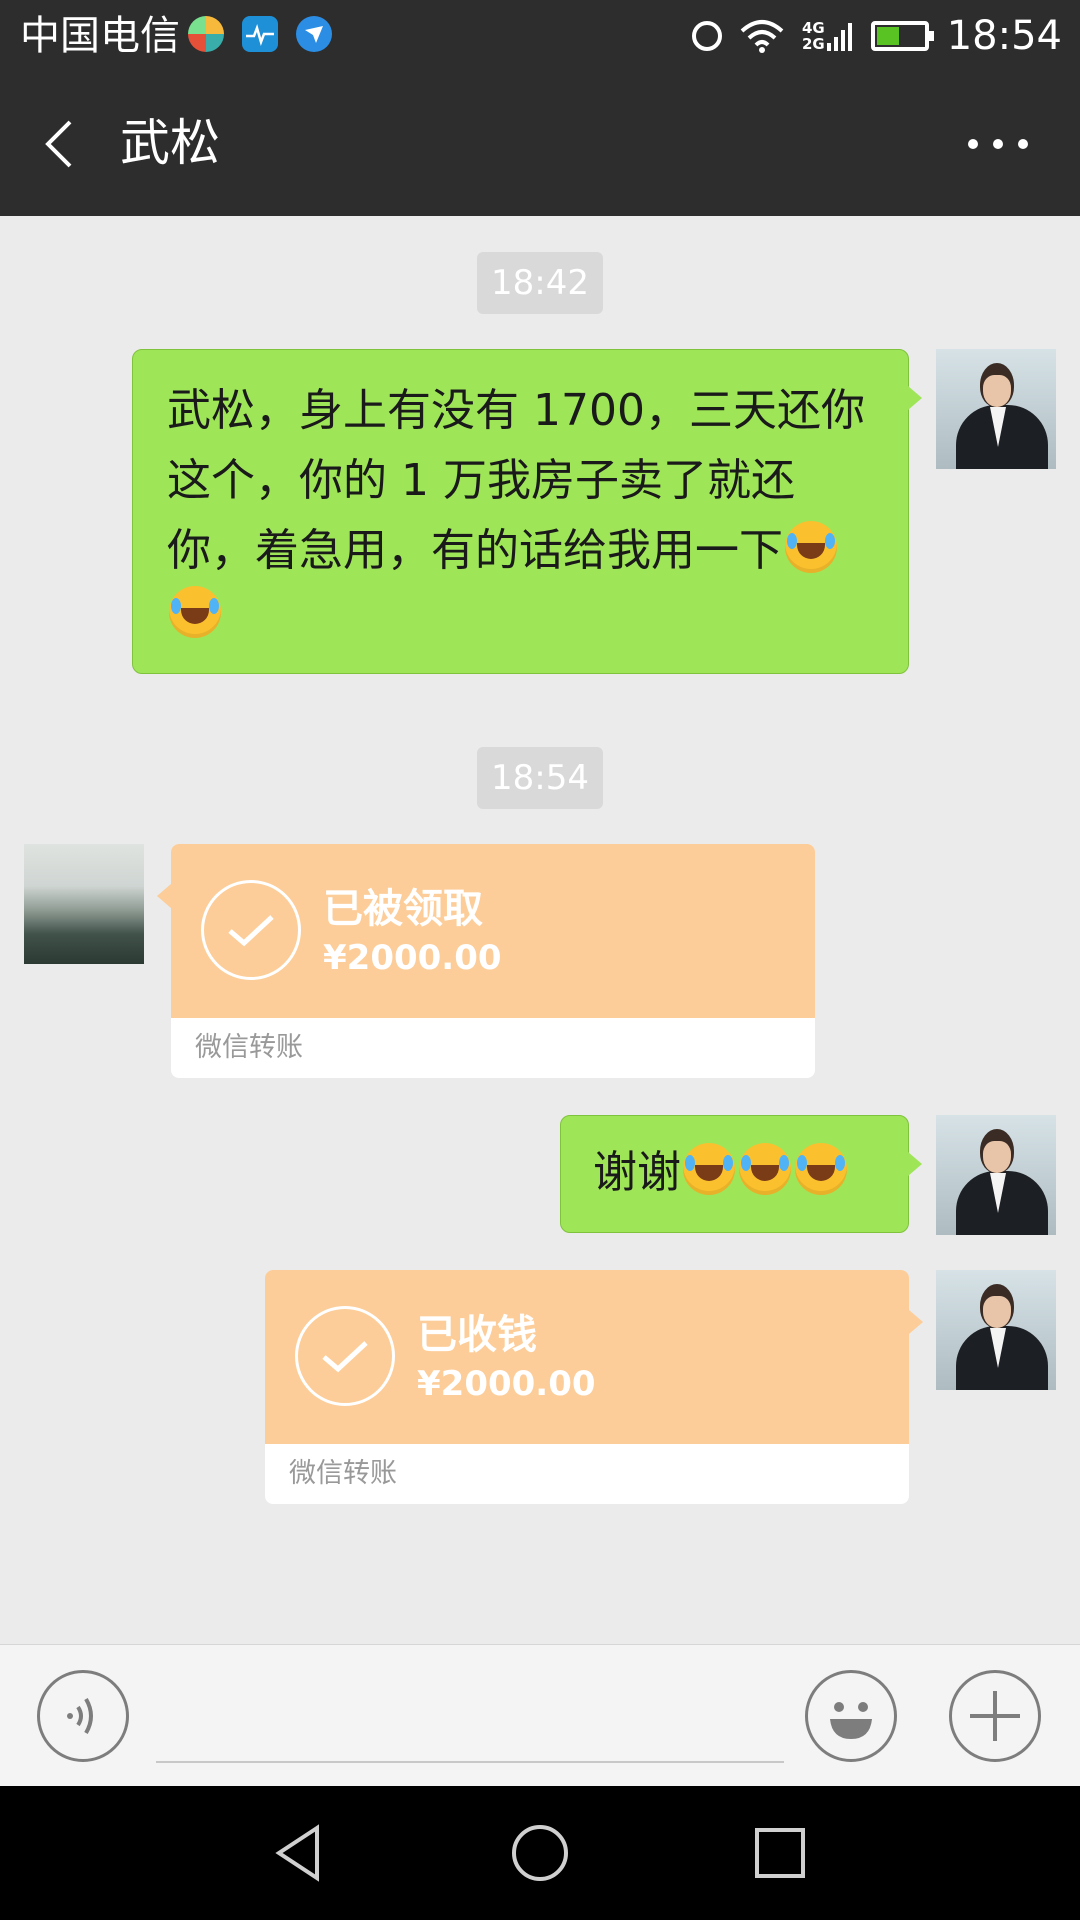 This screenshot has height=1920, width=1080. What do you see at coordinates (403, 909) in the screenshot?
I see `transfer-status: 已被领取` at bounding box center [403, 909].